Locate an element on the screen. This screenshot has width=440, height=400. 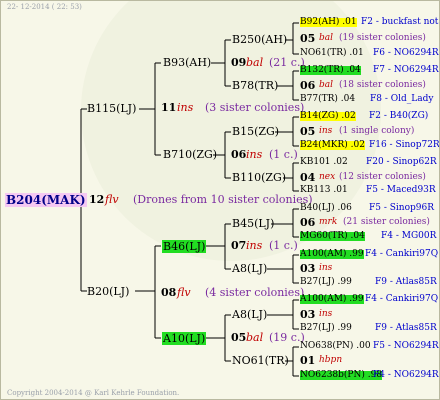
leaf-top-code: F2 - buckfast not is located at coordinates (400, 22).